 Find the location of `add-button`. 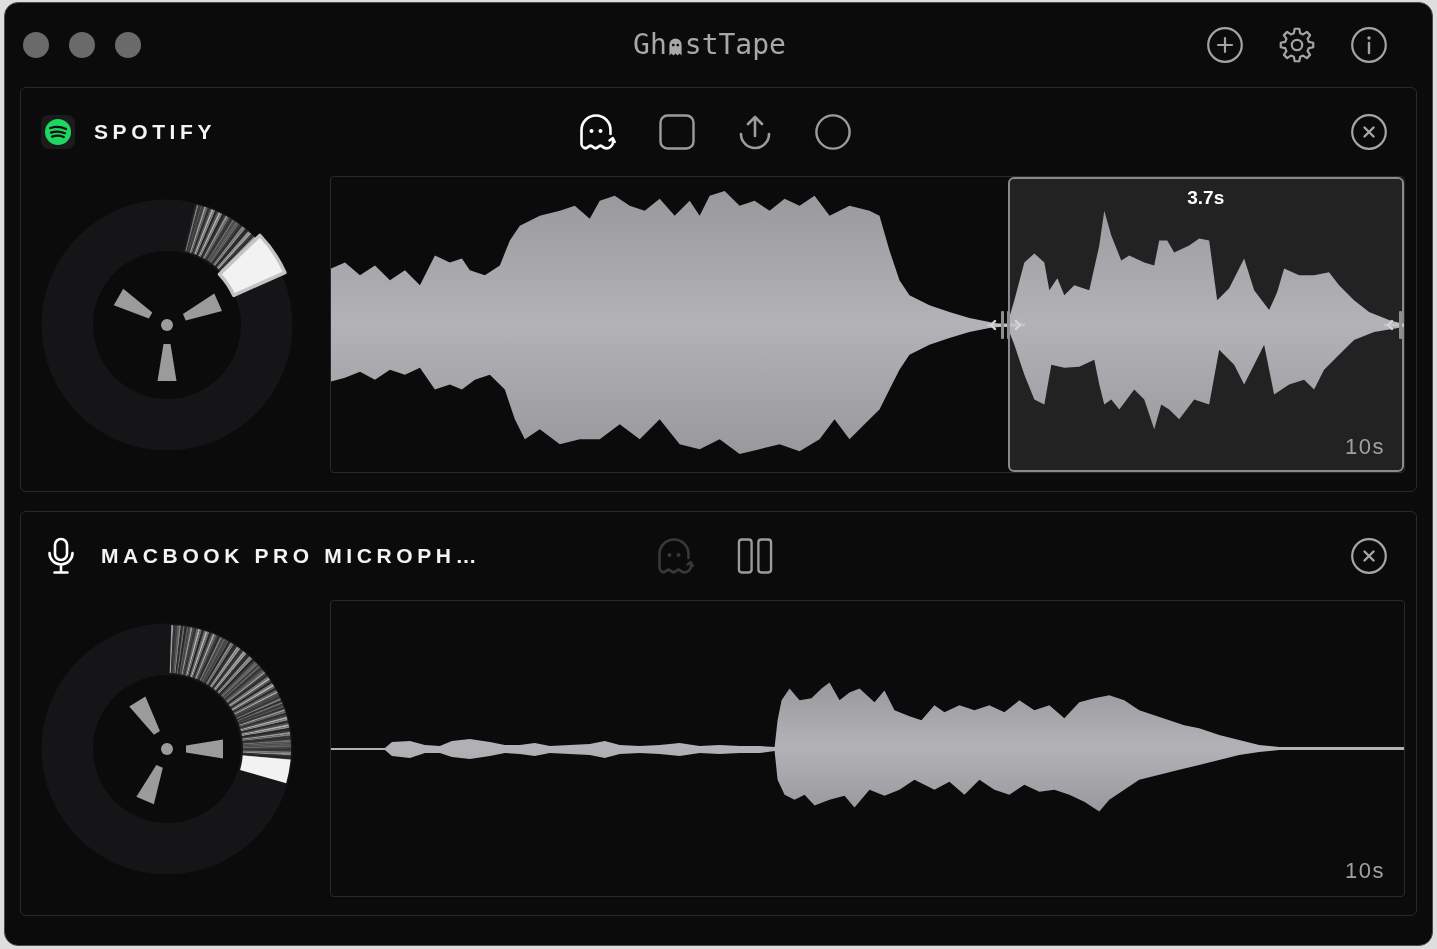

add-button is located at coordinates (1225, 45).